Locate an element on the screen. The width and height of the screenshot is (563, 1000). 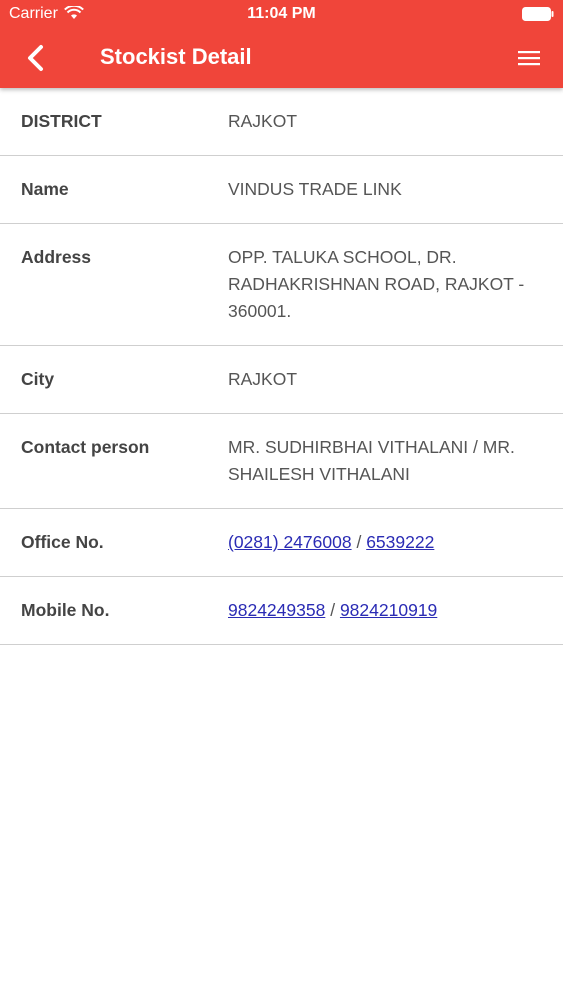
name-label: Name is located at coordinates (45, 189).